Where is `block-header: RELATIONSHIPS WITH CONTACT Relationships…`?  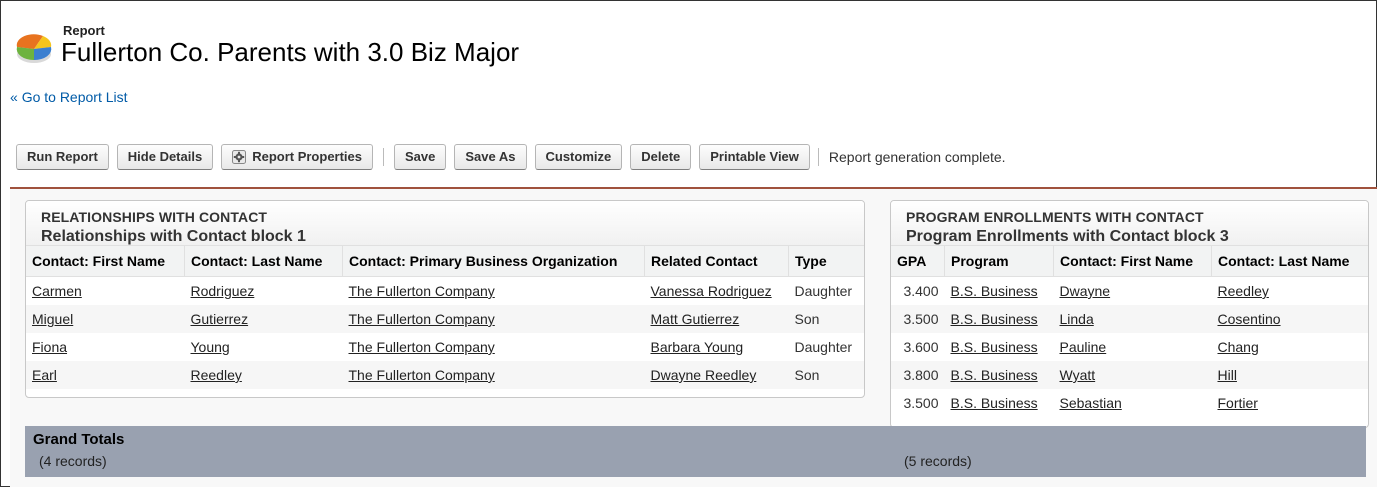
block-header: RELATIONSHIPS WITH CONTACT Relationships… is located at coordinates (445, 223).